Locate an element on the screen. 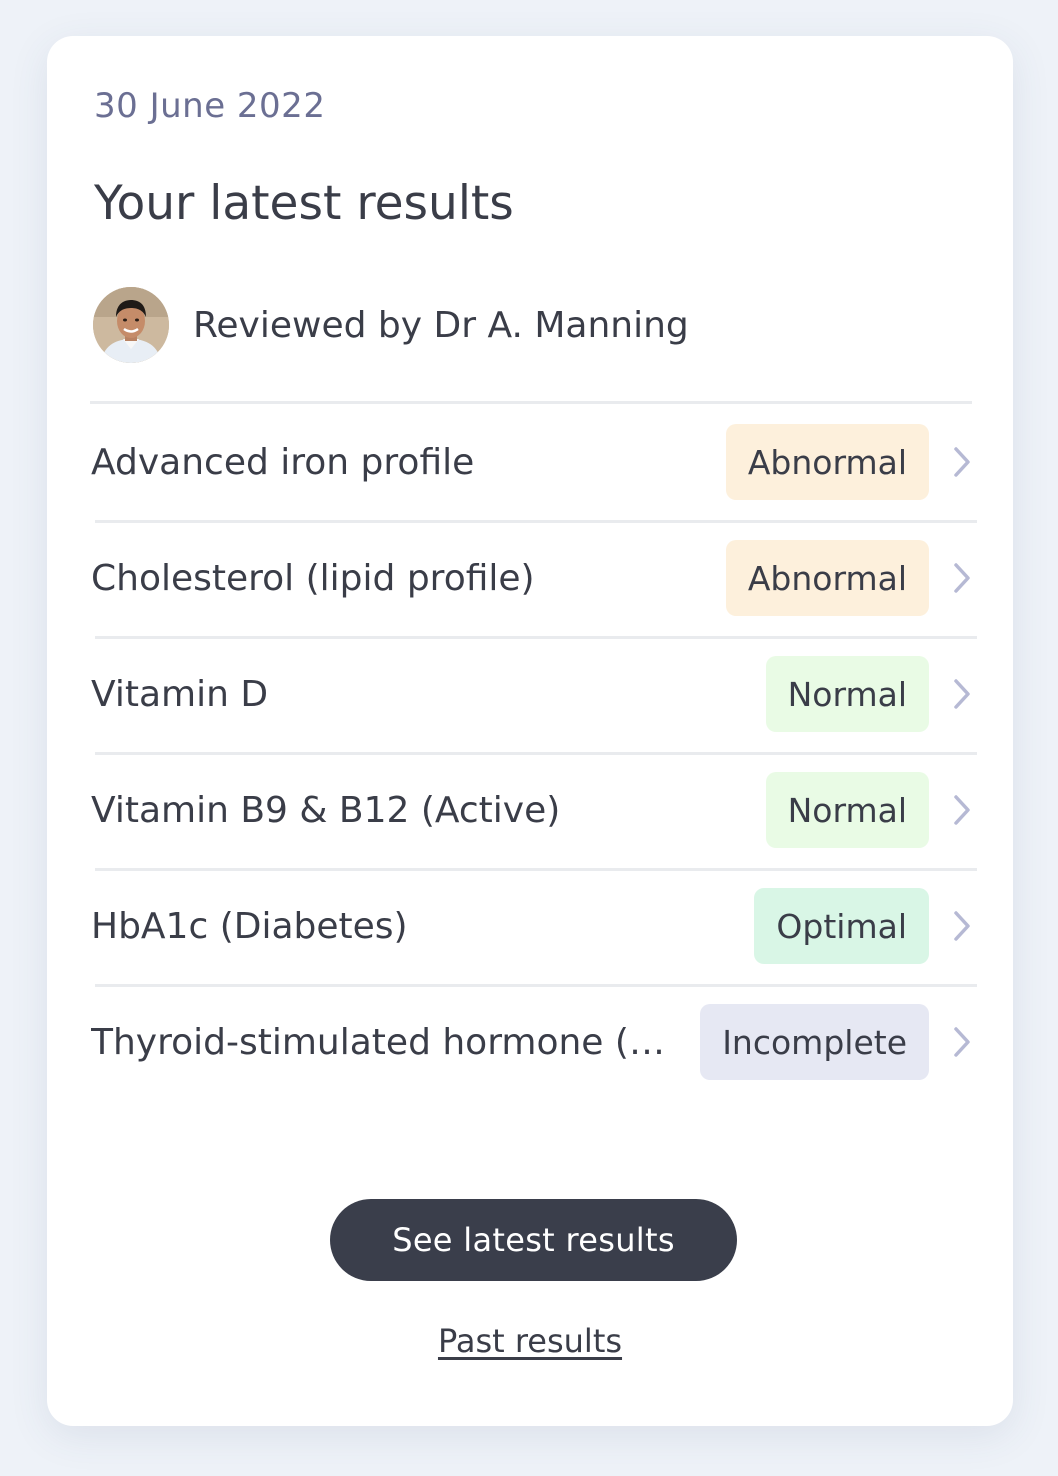 Image resolution: width=1058 pixels, height=1476 pixels. reviewer-name: Reviewed by Dr A. Manning is located at coordinates (441, 325).